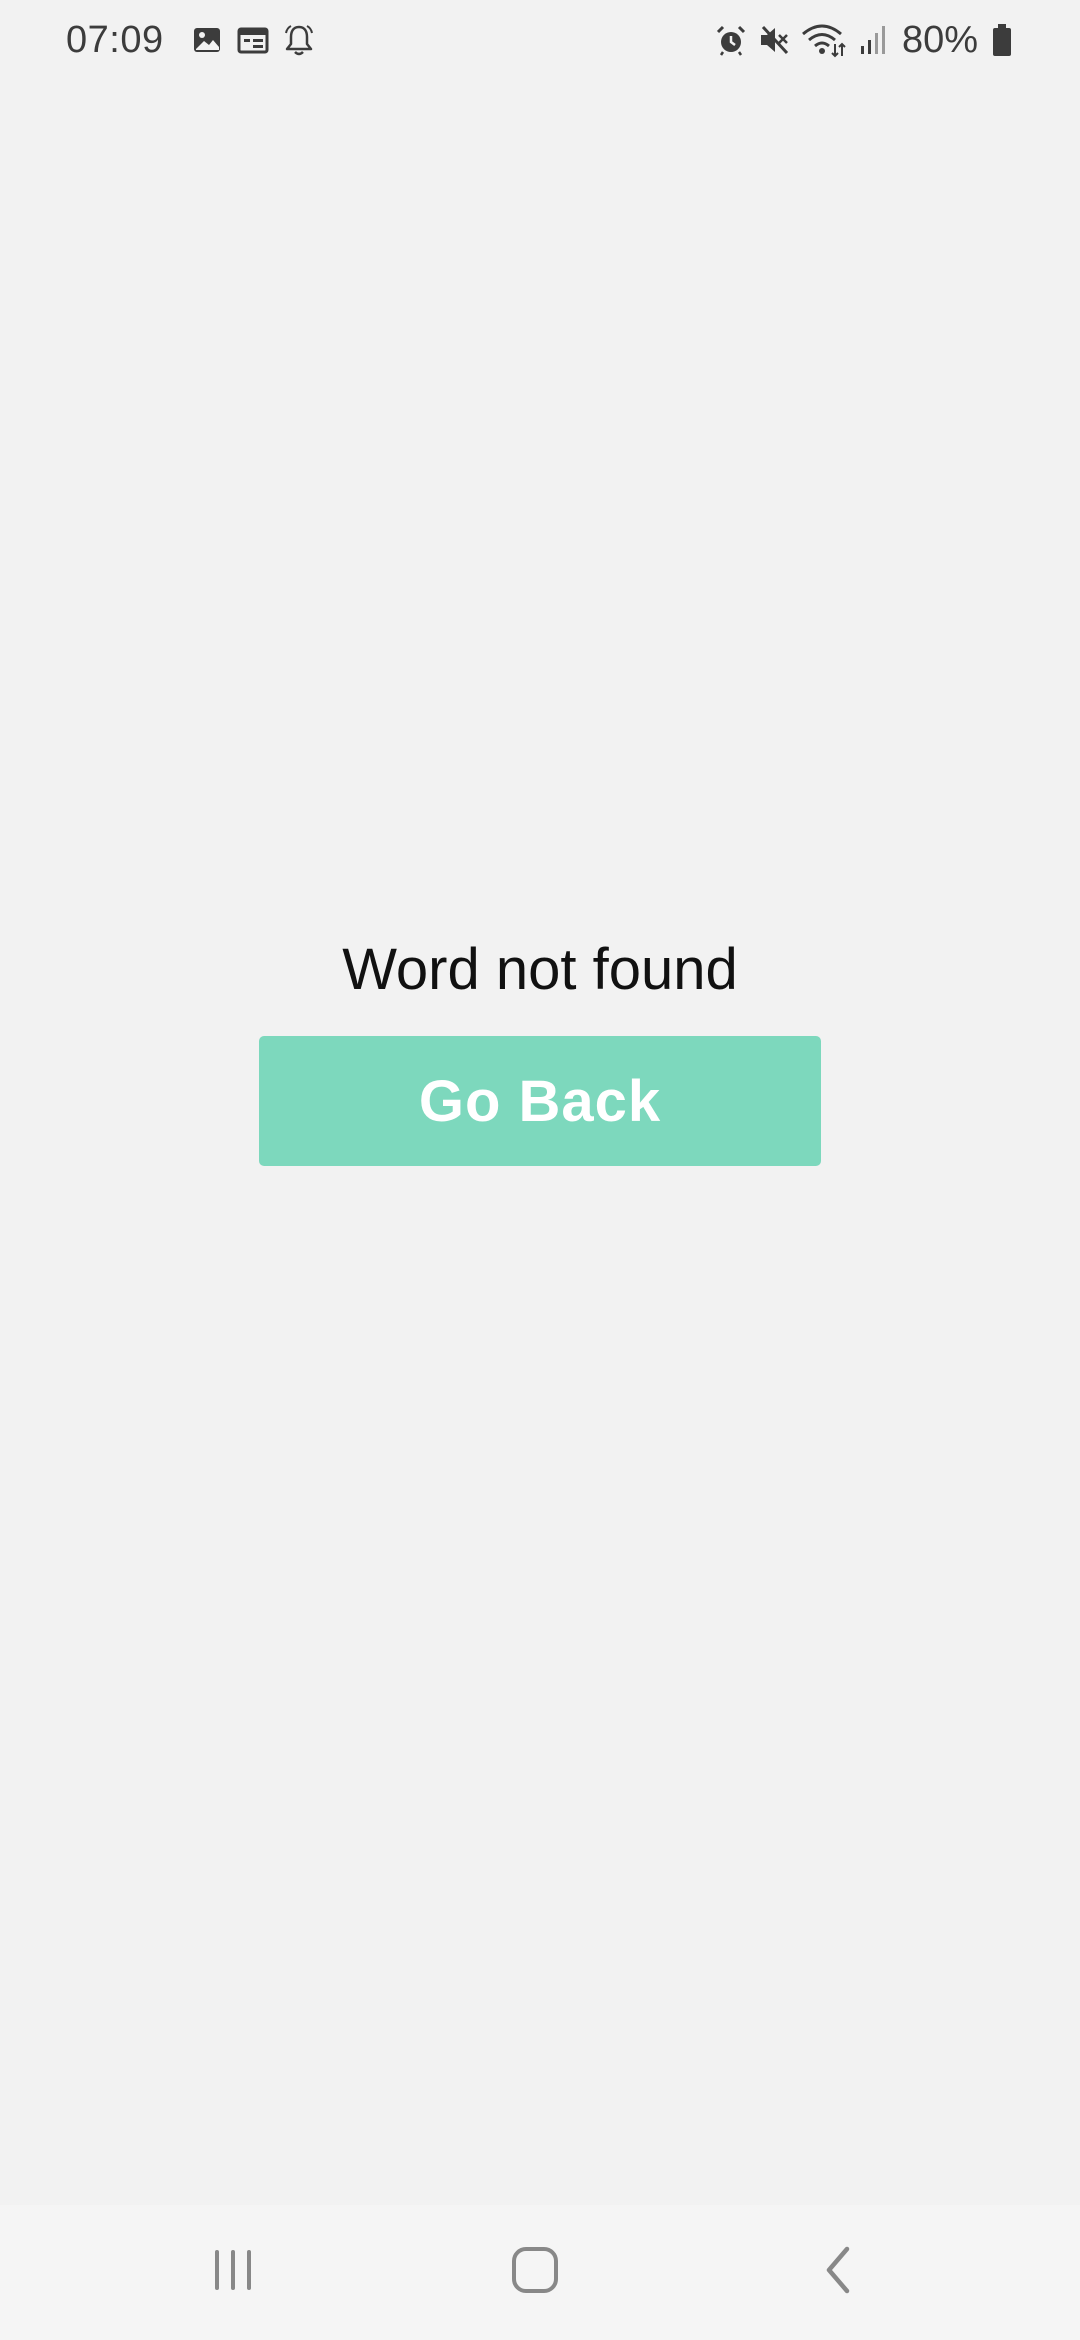 This screenshot has height=2340, width=1080. What do you see at coordinates (939, 39) in the screenshot?
I see `battery-percent: 80%` at bounding box center [939, 39].